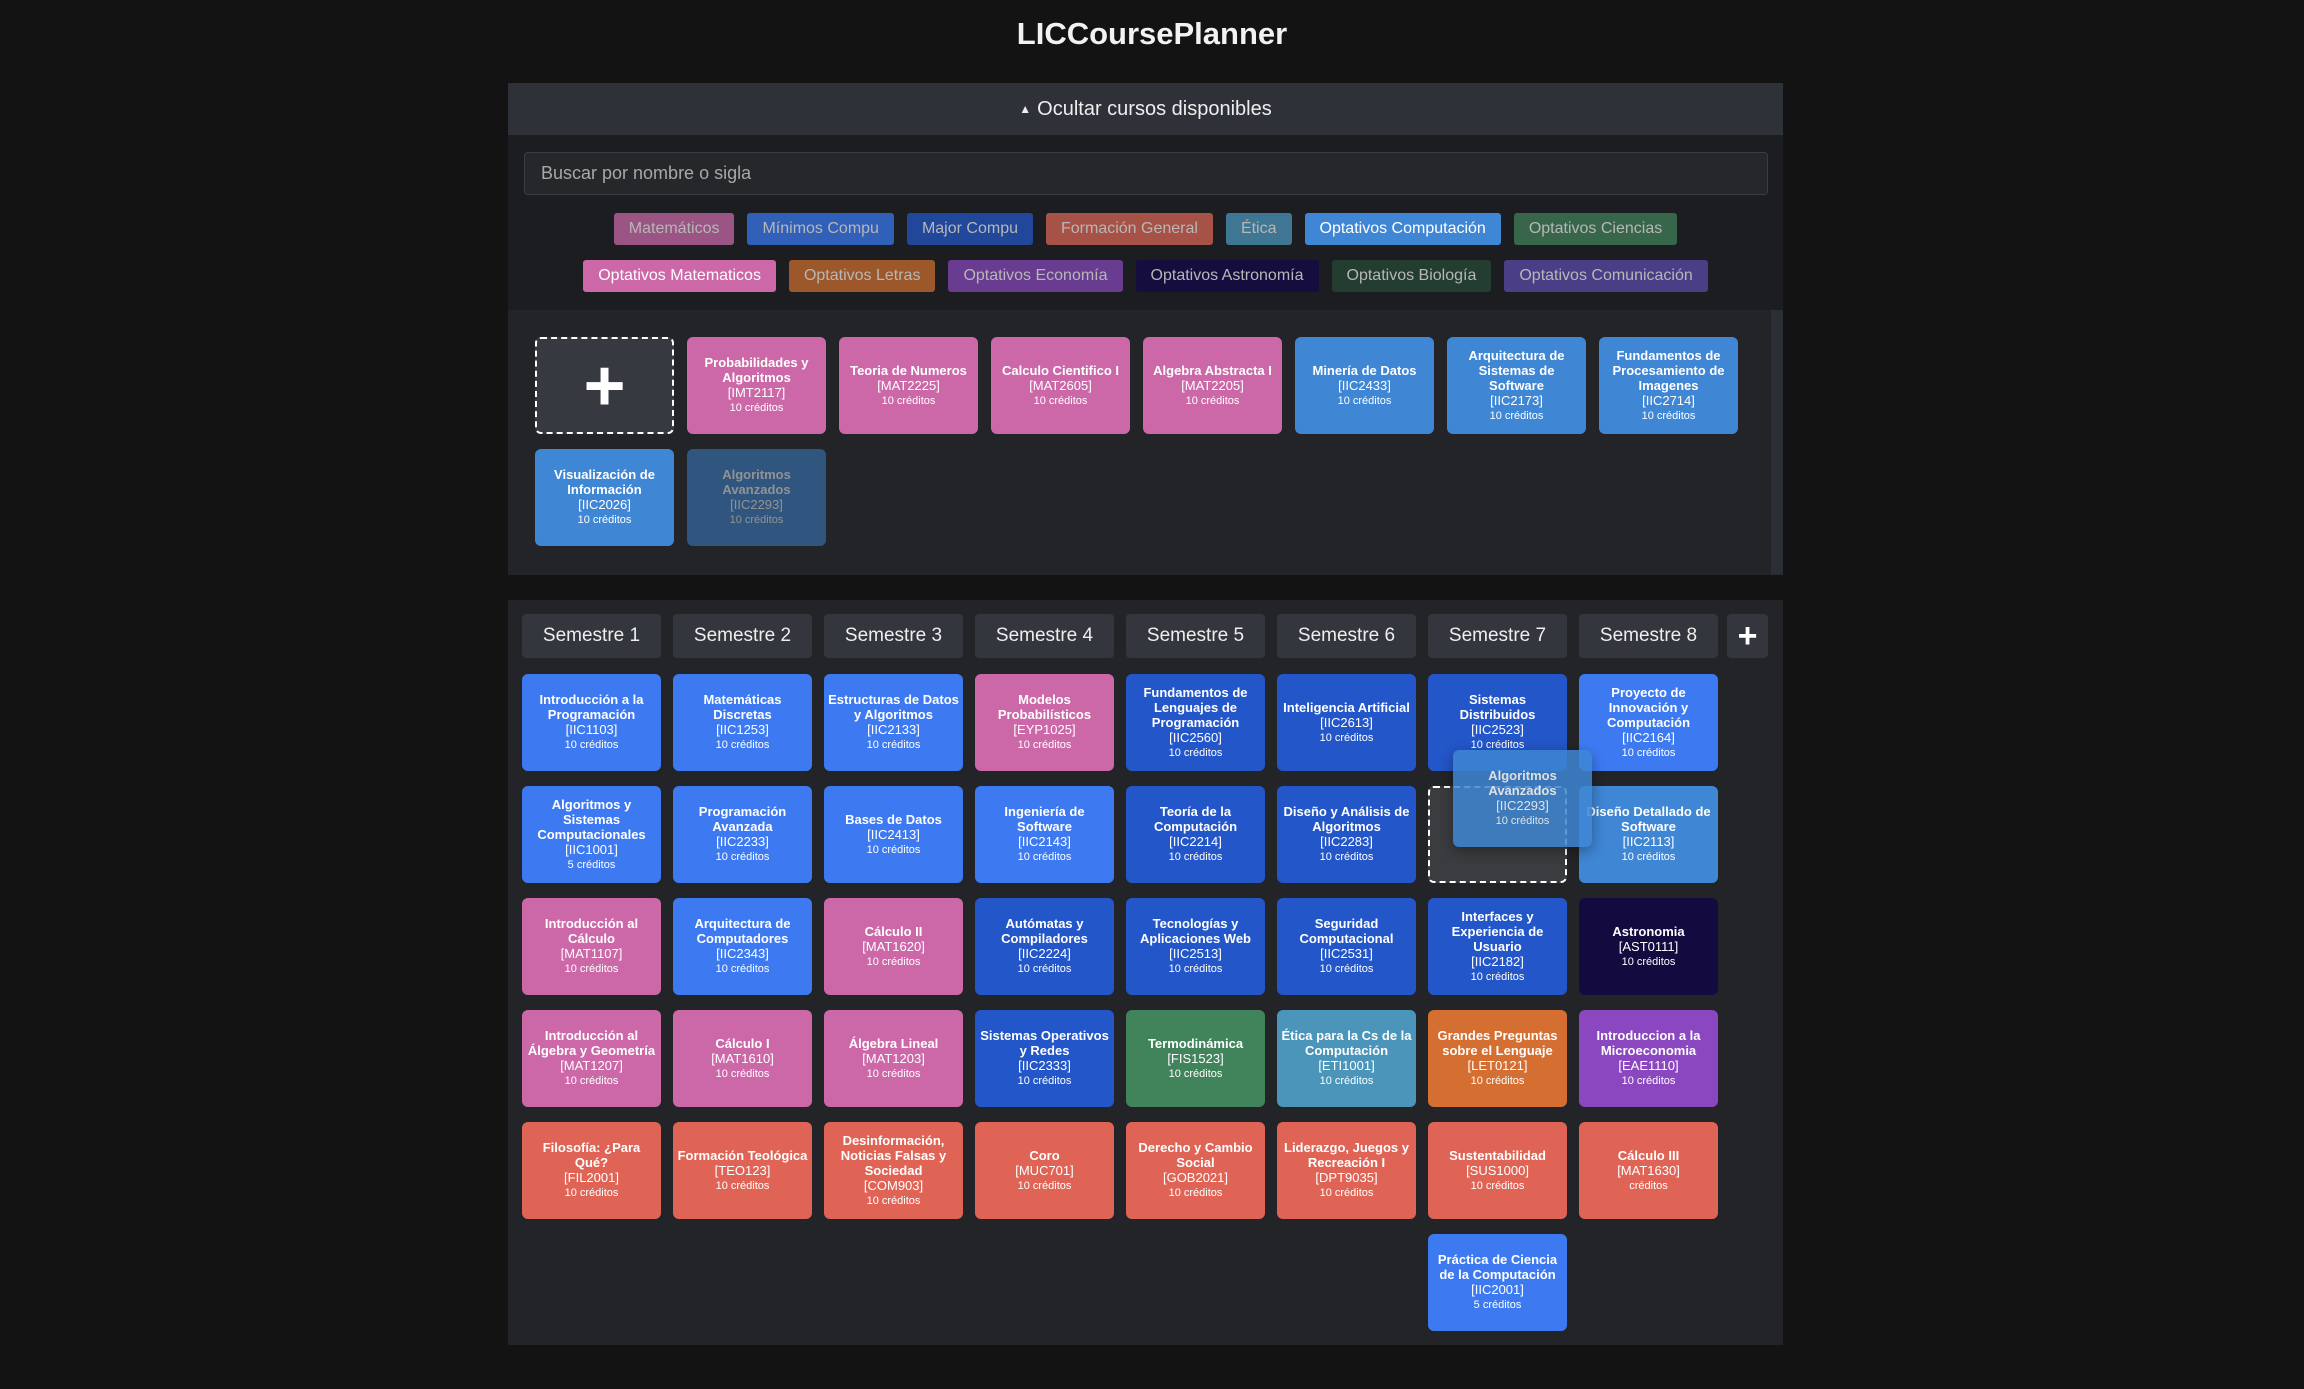  I want to click on course-card: Astronomia [AST0111] 10 créditos, so click(1648, 946).